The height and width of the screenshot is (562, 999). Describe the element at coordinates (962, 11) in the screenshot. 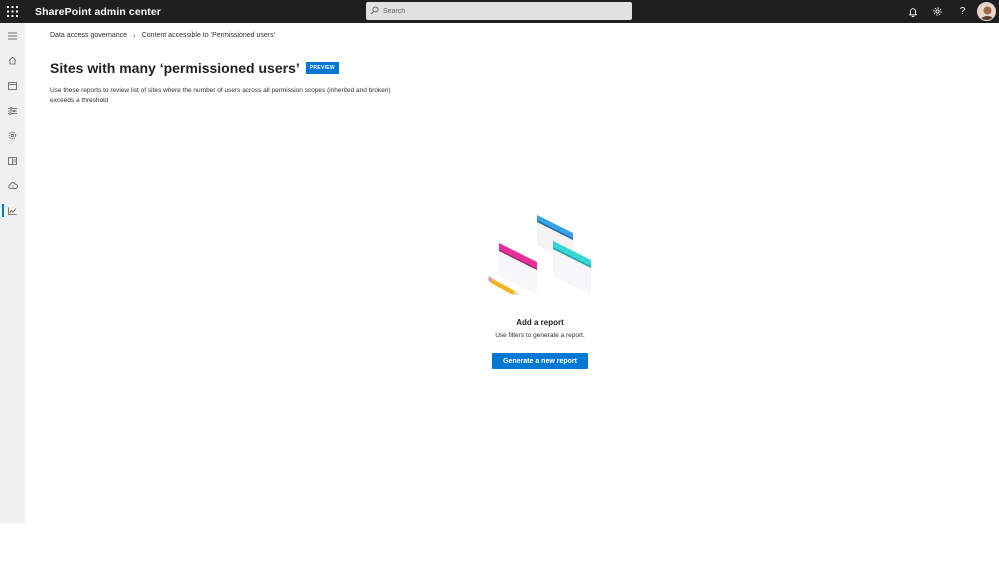

I see `help-icon: ?` at that location.